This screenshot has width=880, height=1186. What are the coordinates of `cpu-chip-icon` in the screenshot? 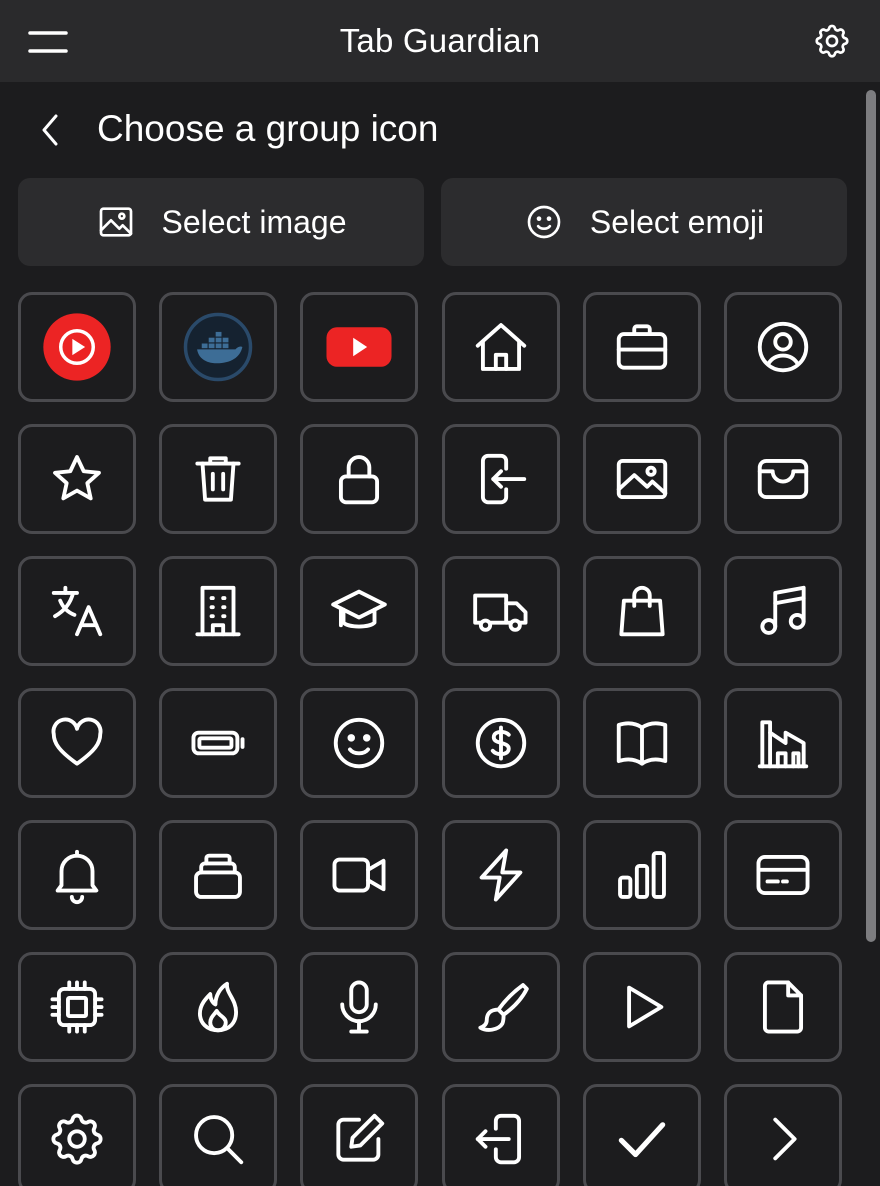 It's located at (77, 1007).